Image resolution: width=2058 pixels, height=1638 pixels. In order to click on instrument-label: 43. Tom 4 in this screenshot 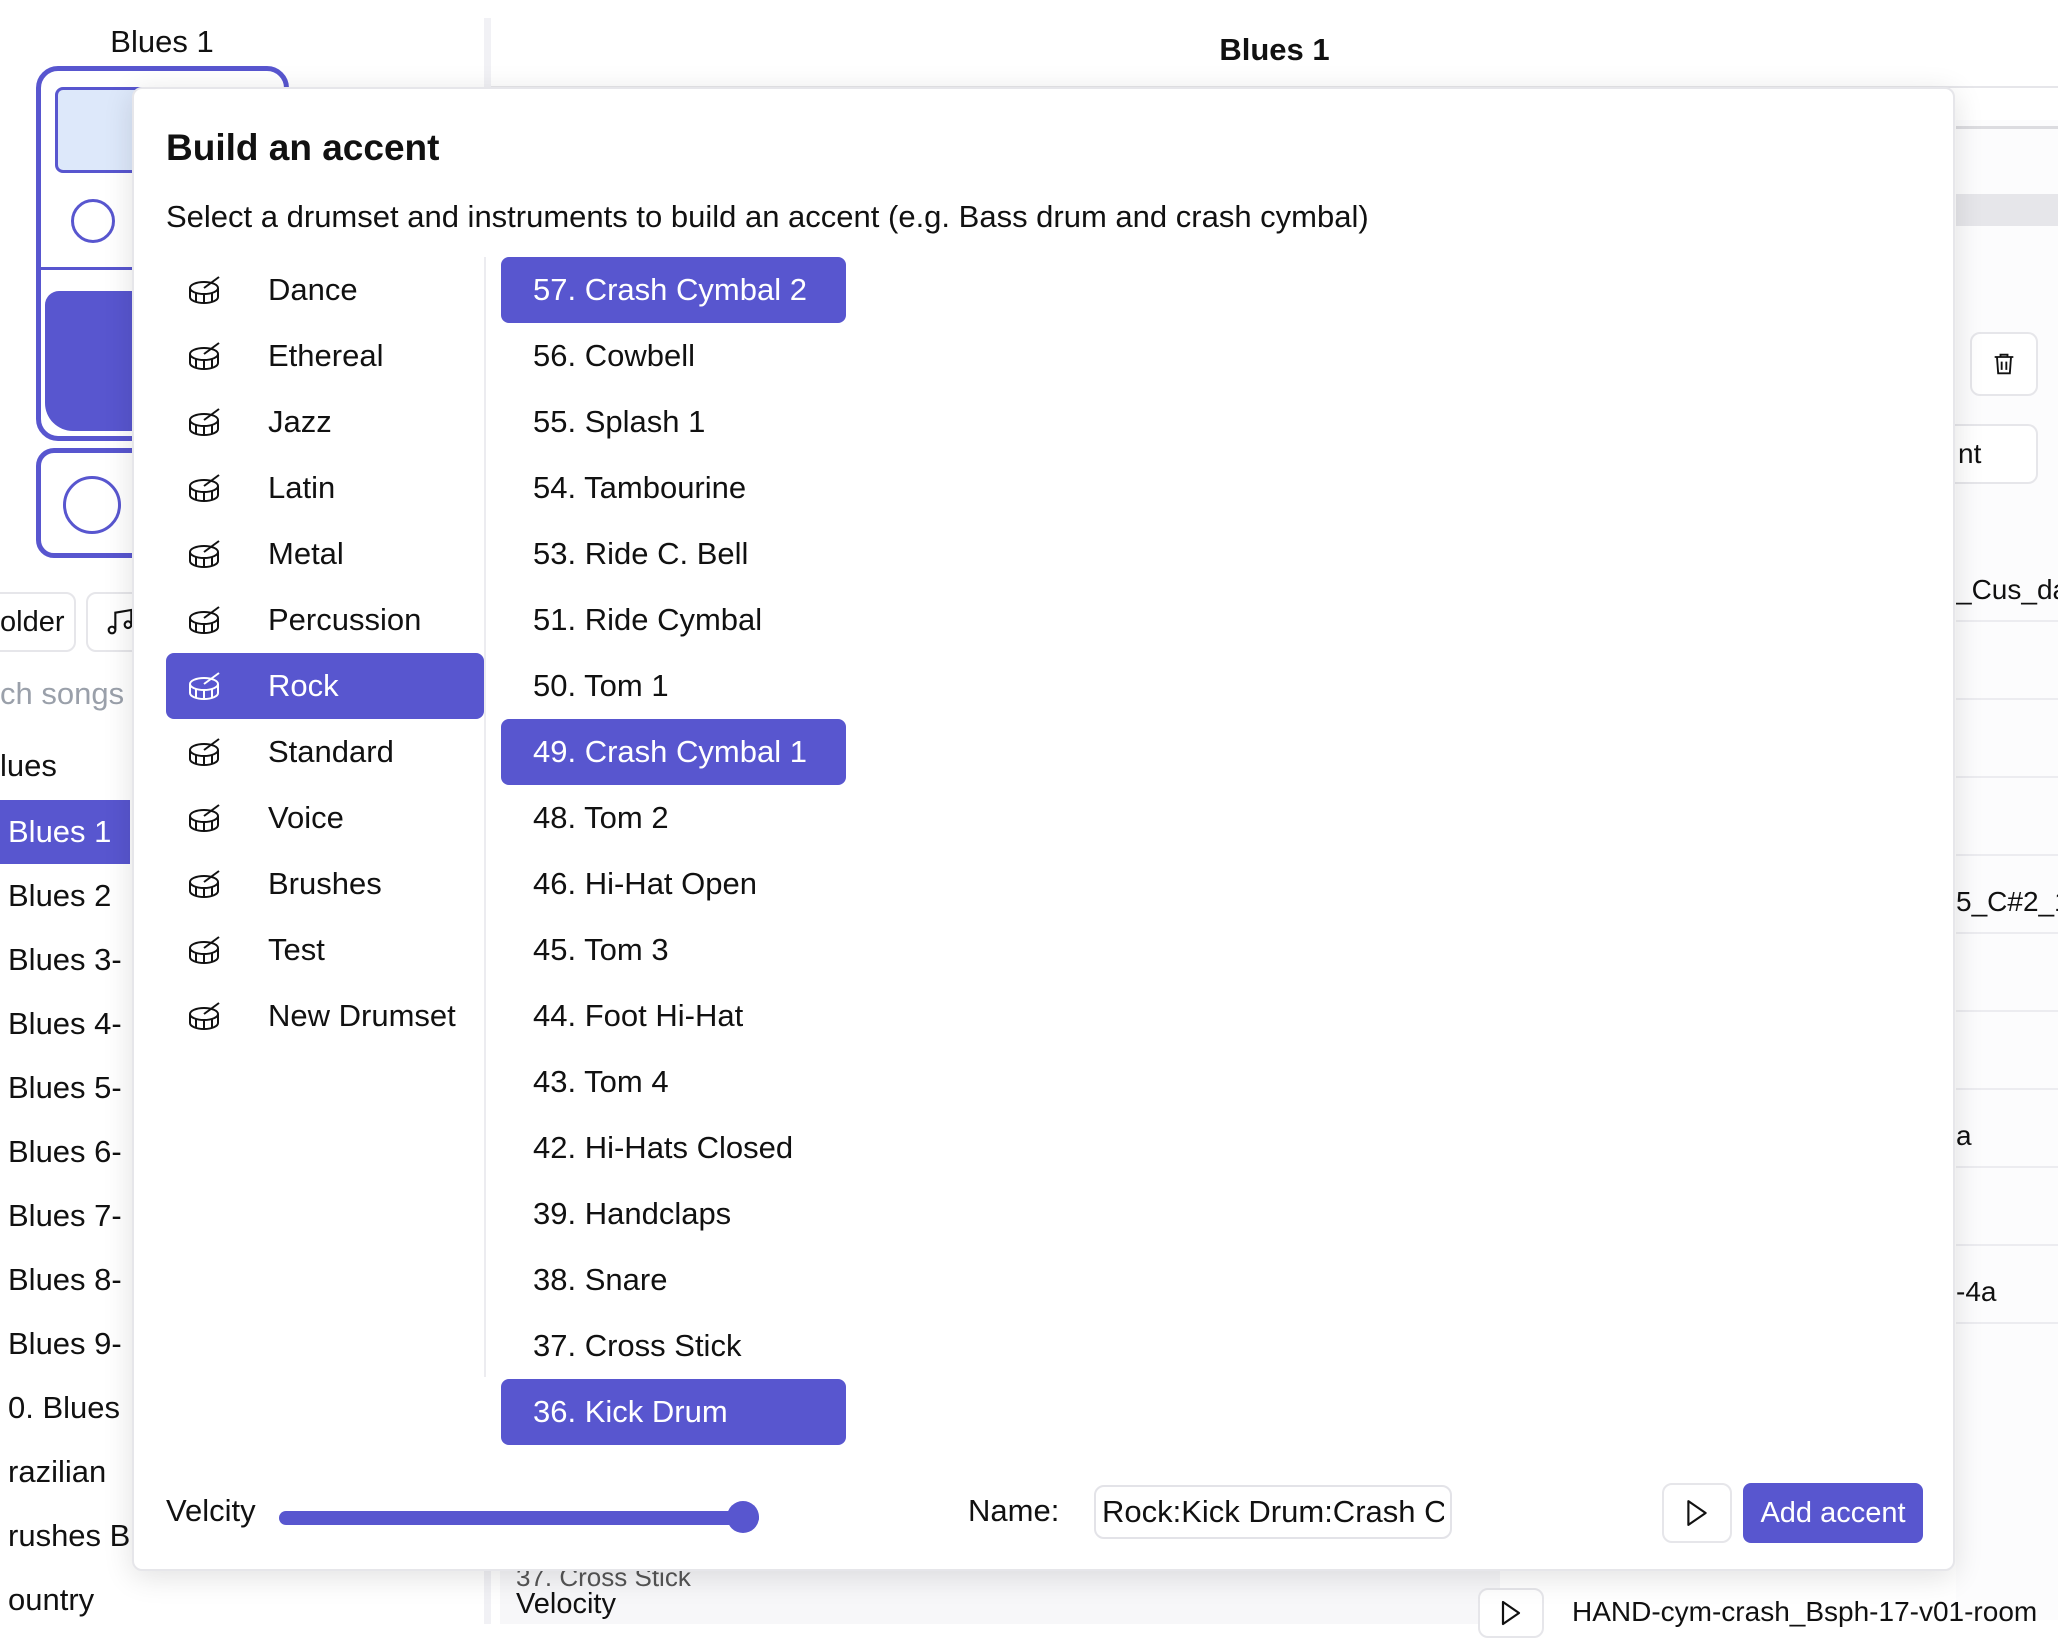, I will do `click(601, 1081)`.